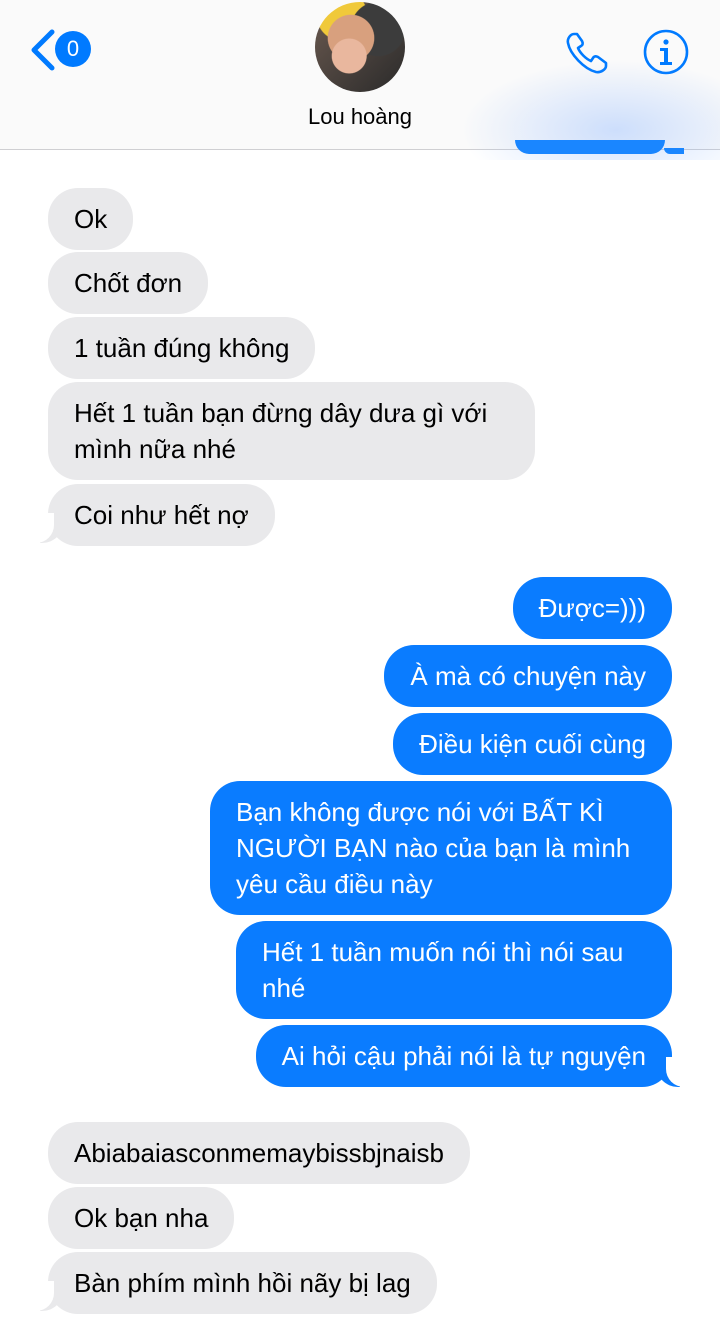 The width and height of the screenshot is (720, 1330). I want to click on outgoing-bubble-tail, so click(671, 1072).